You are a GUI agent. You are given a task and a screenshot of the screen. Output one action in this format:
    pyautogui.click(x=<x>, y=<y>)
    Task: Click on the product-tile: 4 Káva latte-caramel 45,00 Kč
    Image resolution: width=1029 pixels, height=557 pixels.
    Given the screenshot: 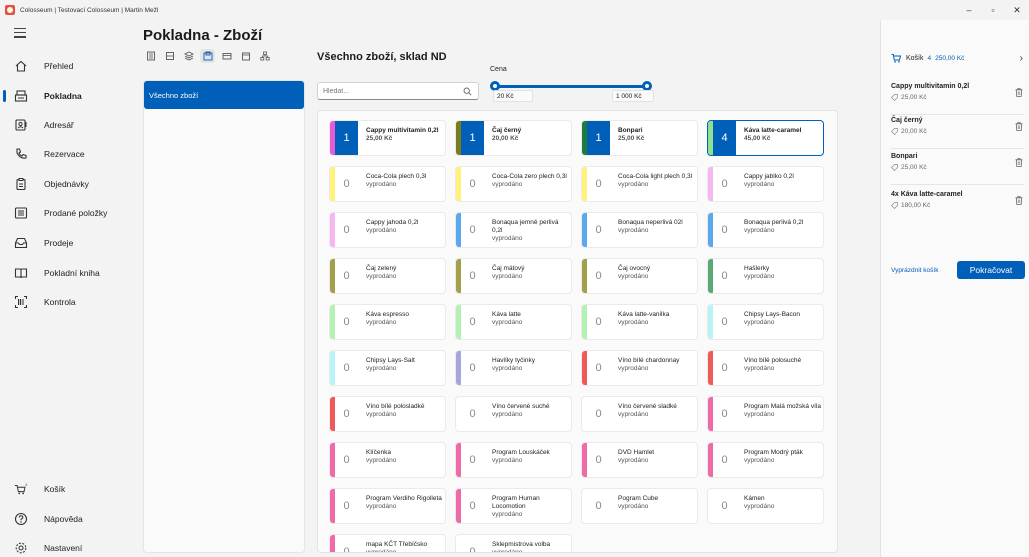 What is the action you would take?
    pyautogui.click(x=765, y=138)
    